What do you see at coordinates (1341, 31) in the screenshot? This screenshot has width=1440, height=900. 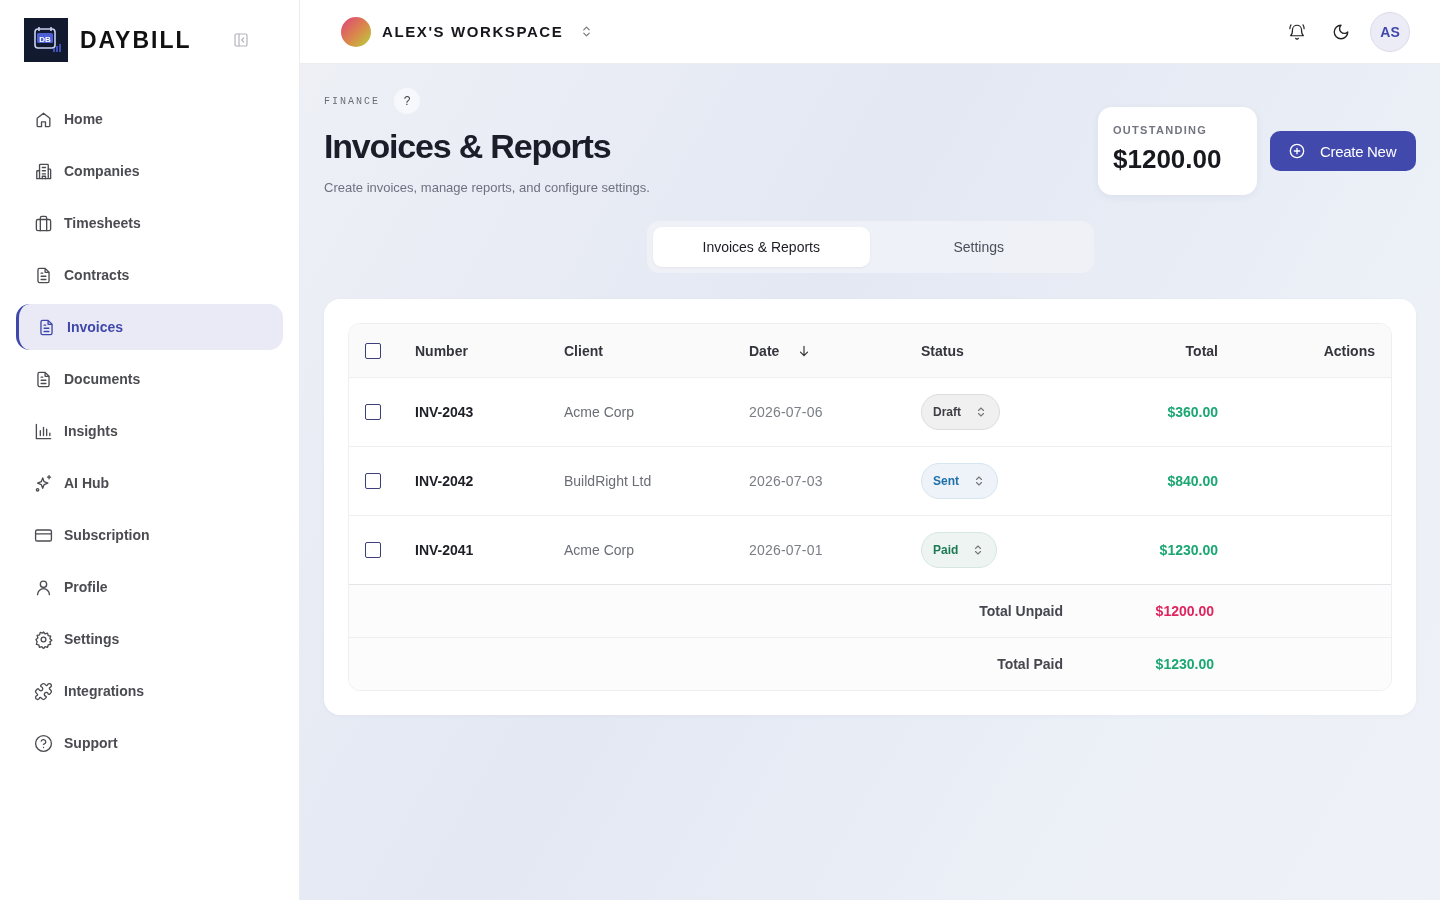 I see `moon-icon` at bounding box center [1341, 31].